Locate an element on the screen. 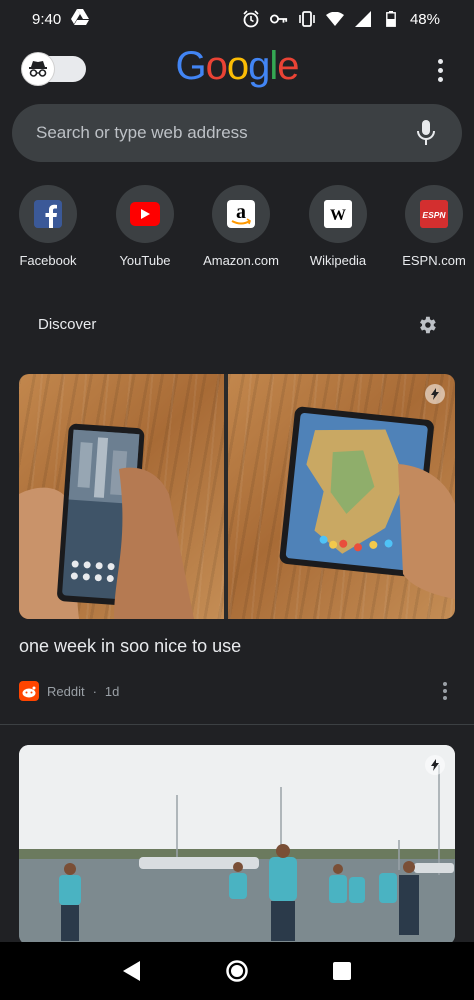  signal-icon is located at coordinates (363, 19).